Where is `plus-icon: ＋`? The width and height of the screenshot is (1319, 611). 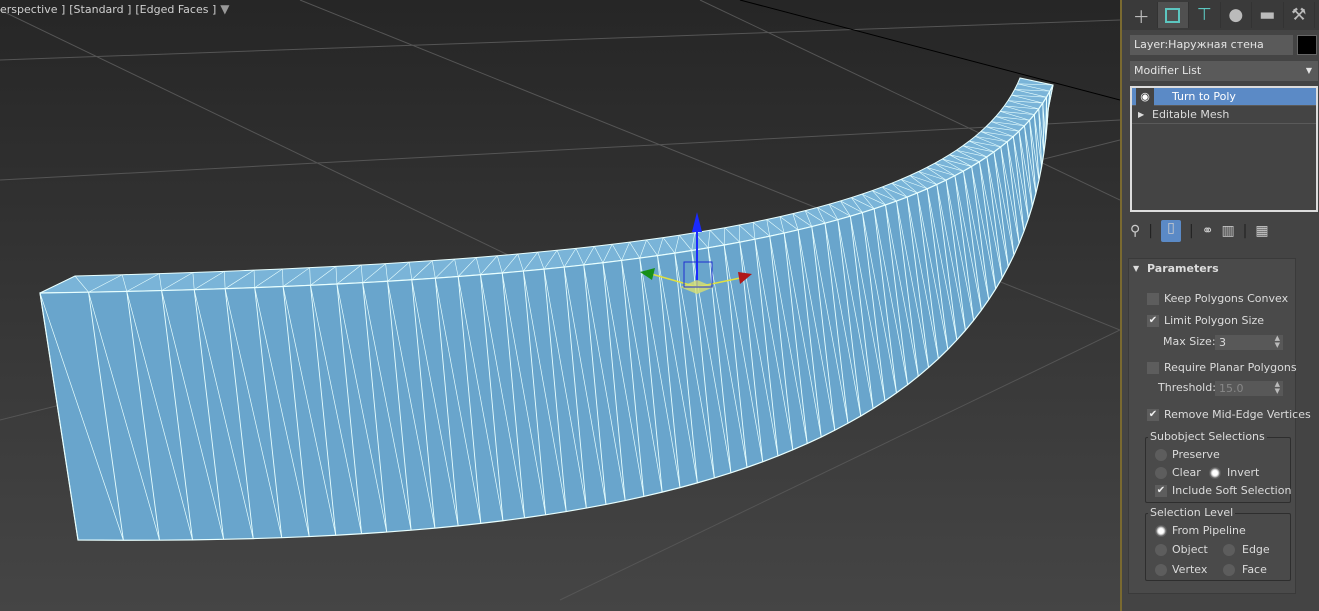
plus-icon: ＋ is located at coordinates (1141, 17).